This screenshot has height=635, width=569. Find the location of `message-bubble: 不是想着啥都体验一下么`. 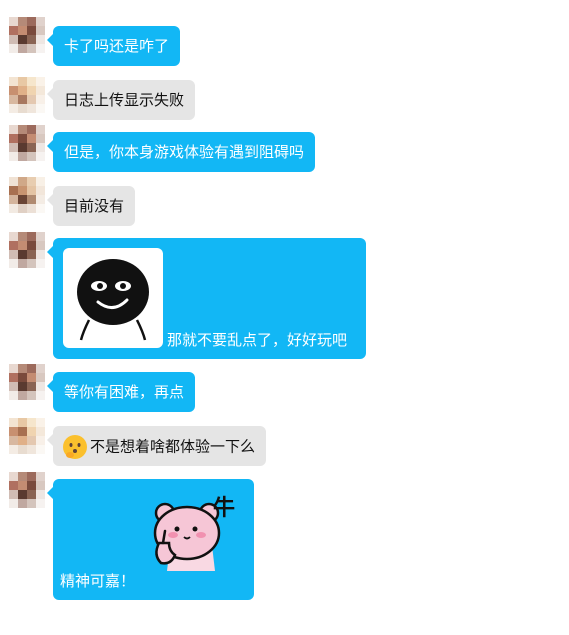

message-bubble: 不是想着啥都体验一下么 is located at coordinates (157, 446).